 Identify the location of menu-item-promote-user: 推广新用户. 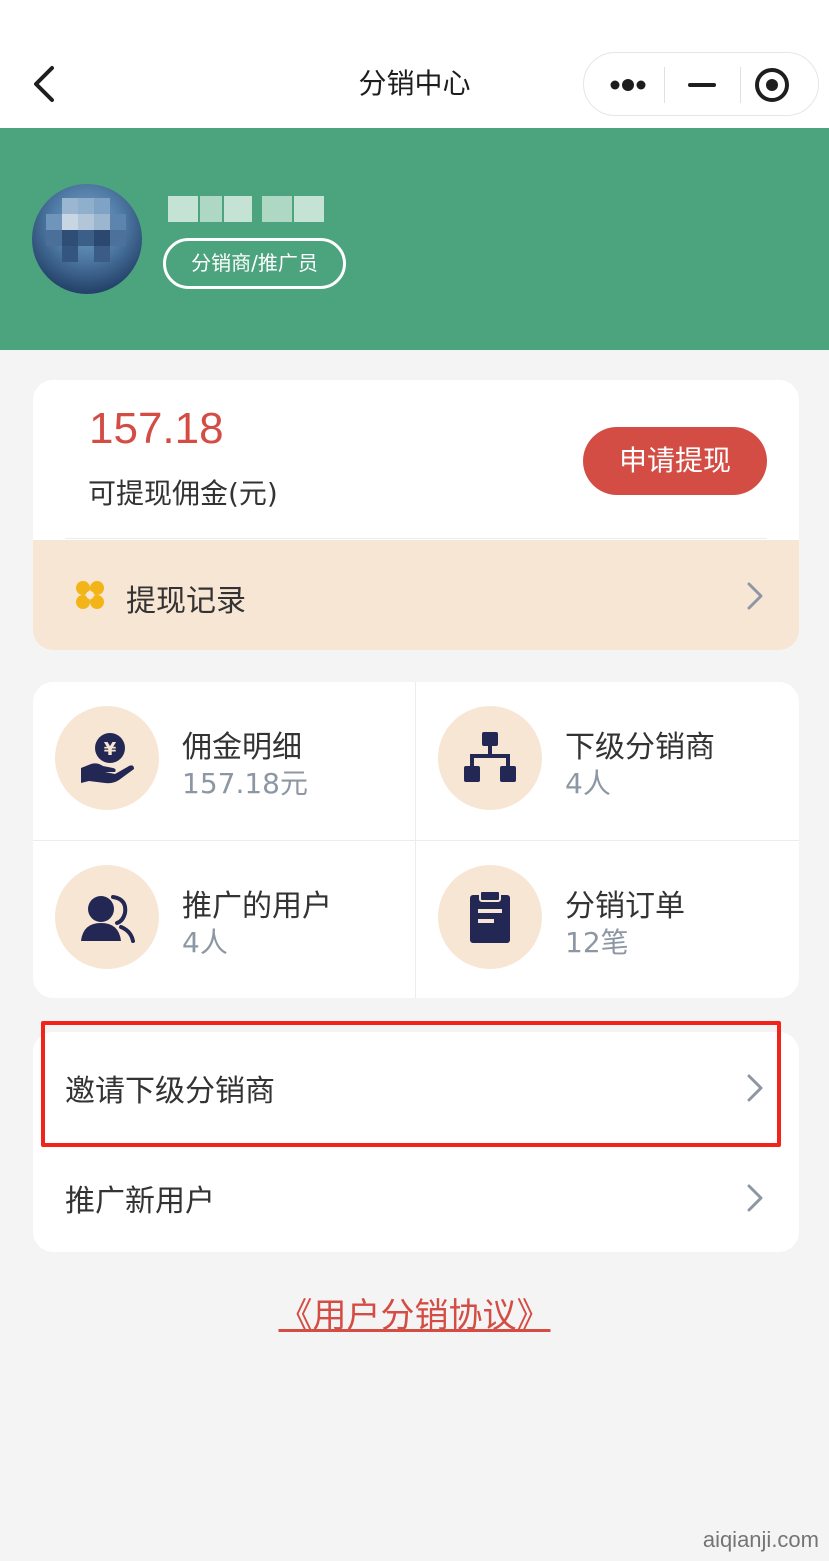
(416, 1197).